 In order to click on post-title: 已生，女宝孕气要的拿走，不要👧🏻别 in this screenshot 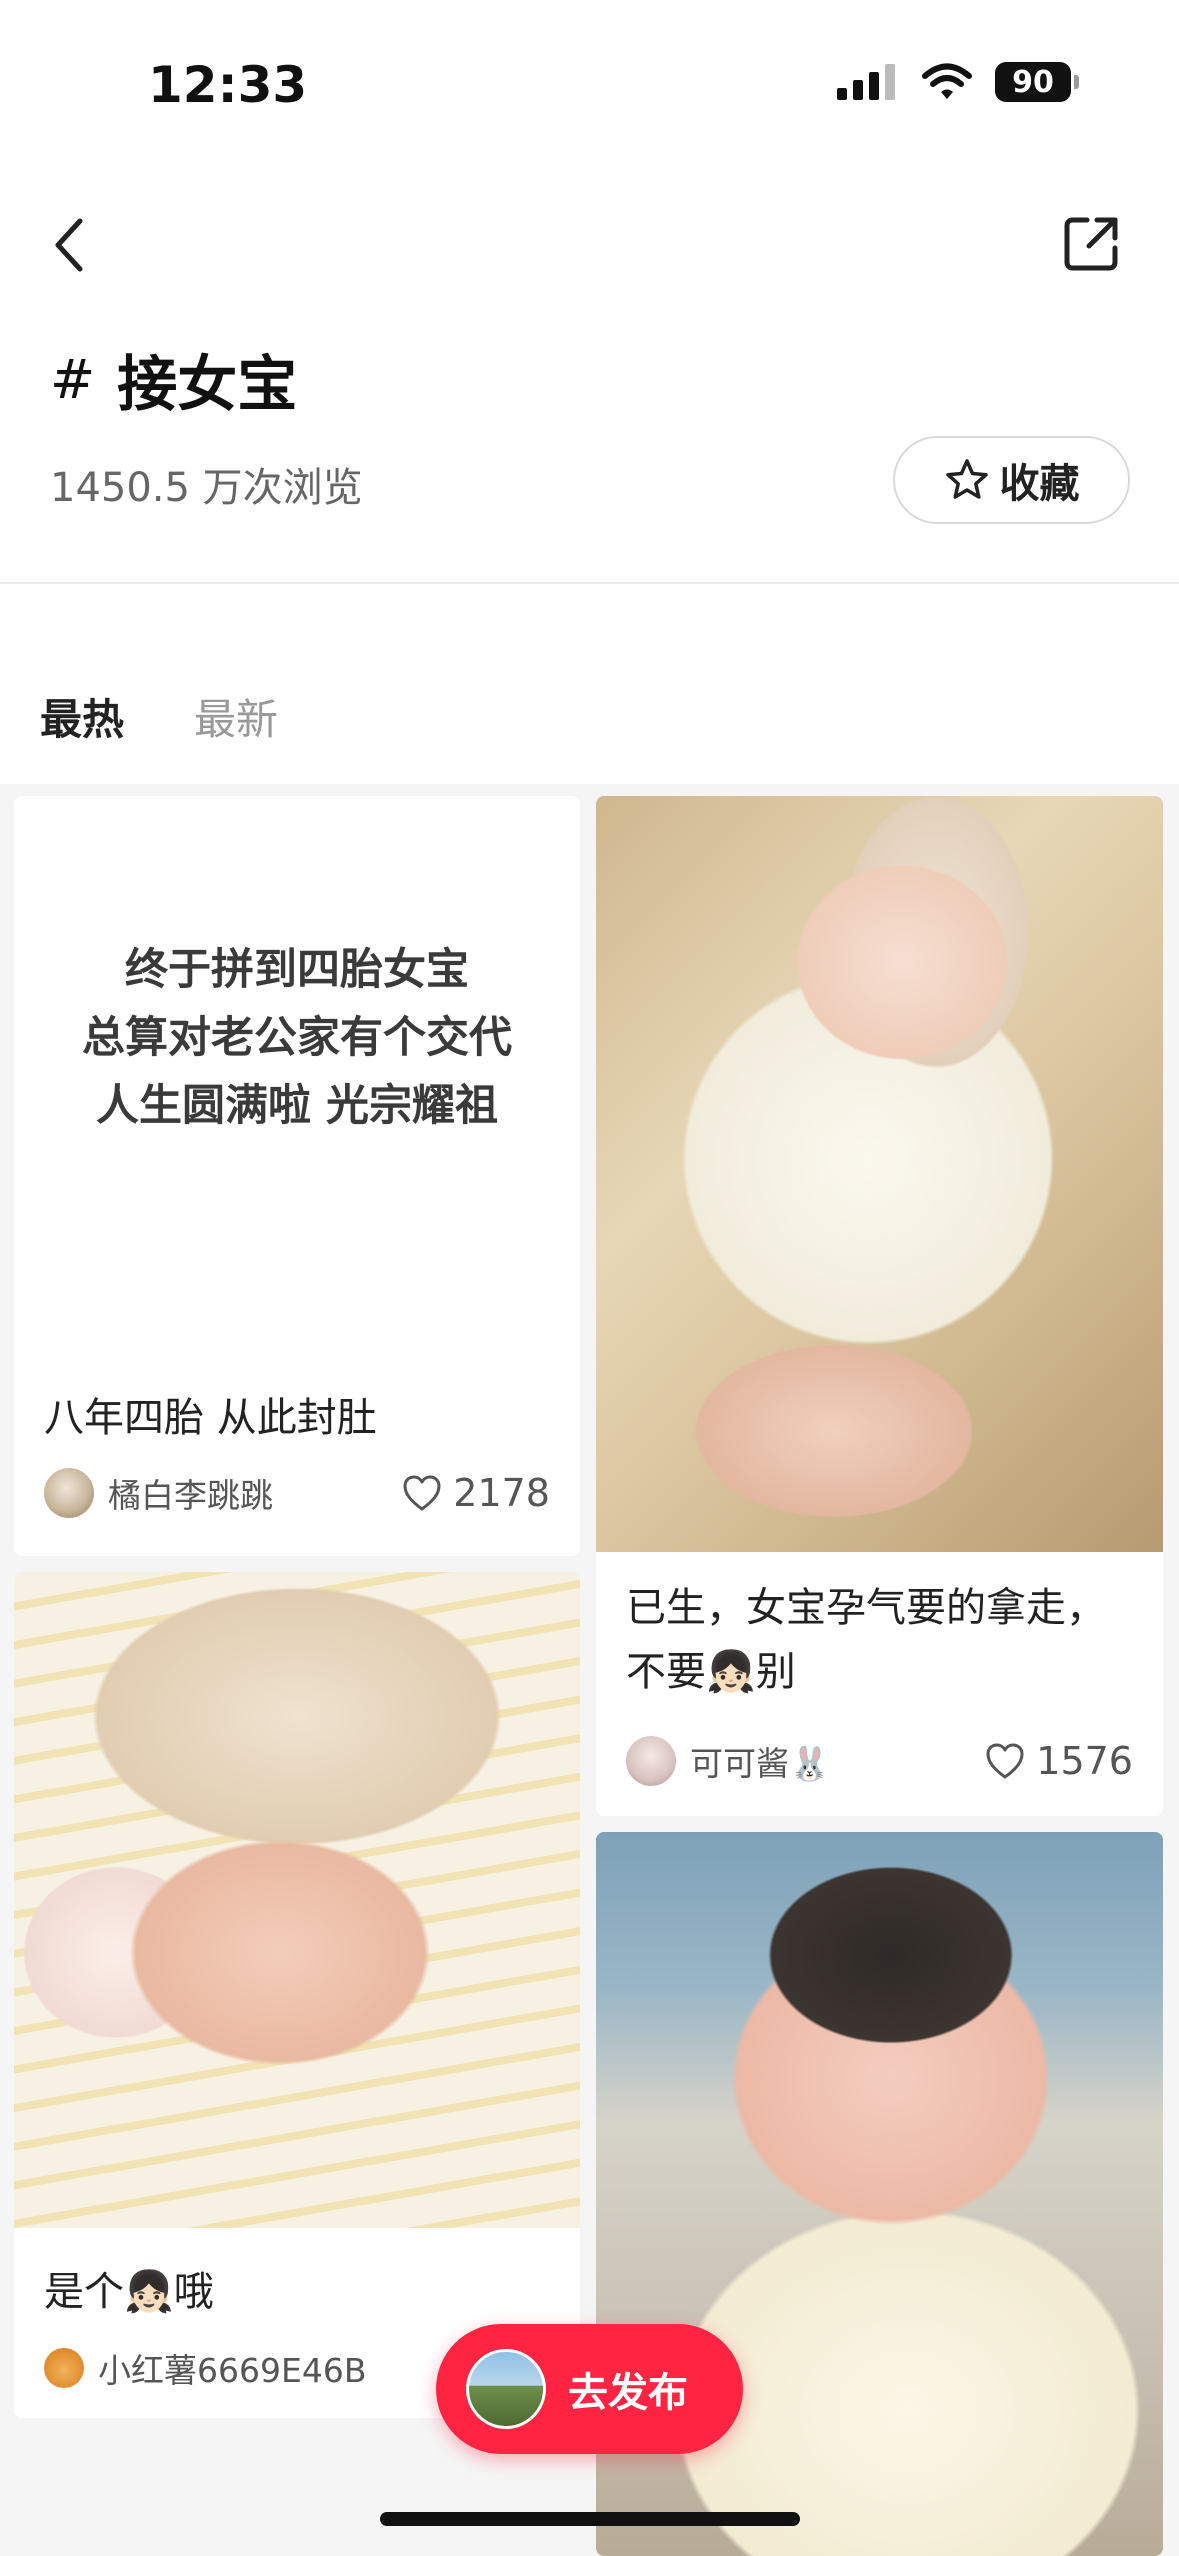, I will do `click(866, 1640)`.